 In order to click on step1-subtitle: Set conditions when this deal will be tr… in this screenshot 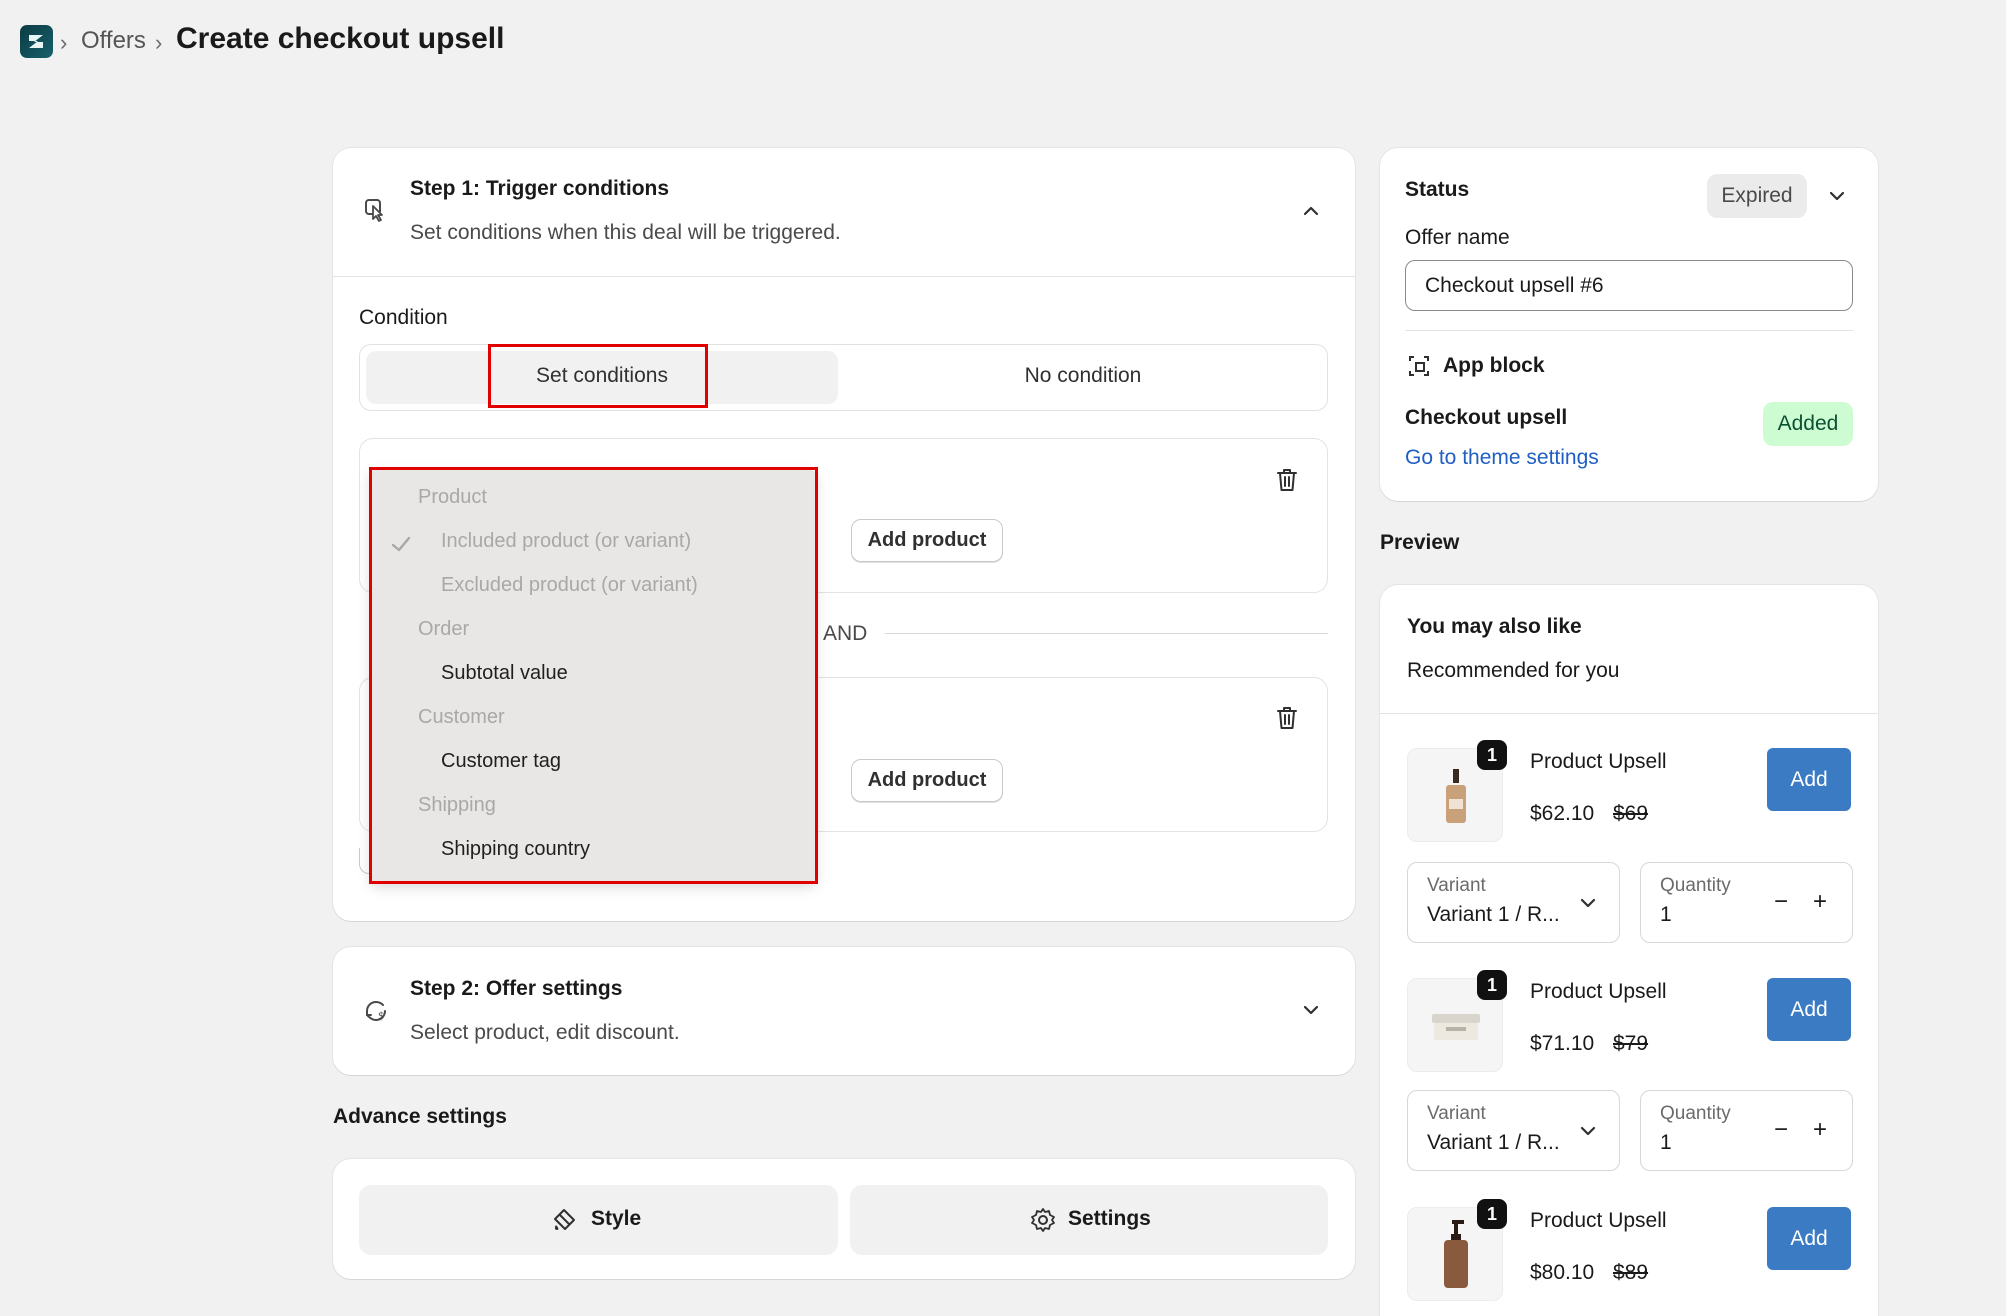, I will do `click(625, 232)`.